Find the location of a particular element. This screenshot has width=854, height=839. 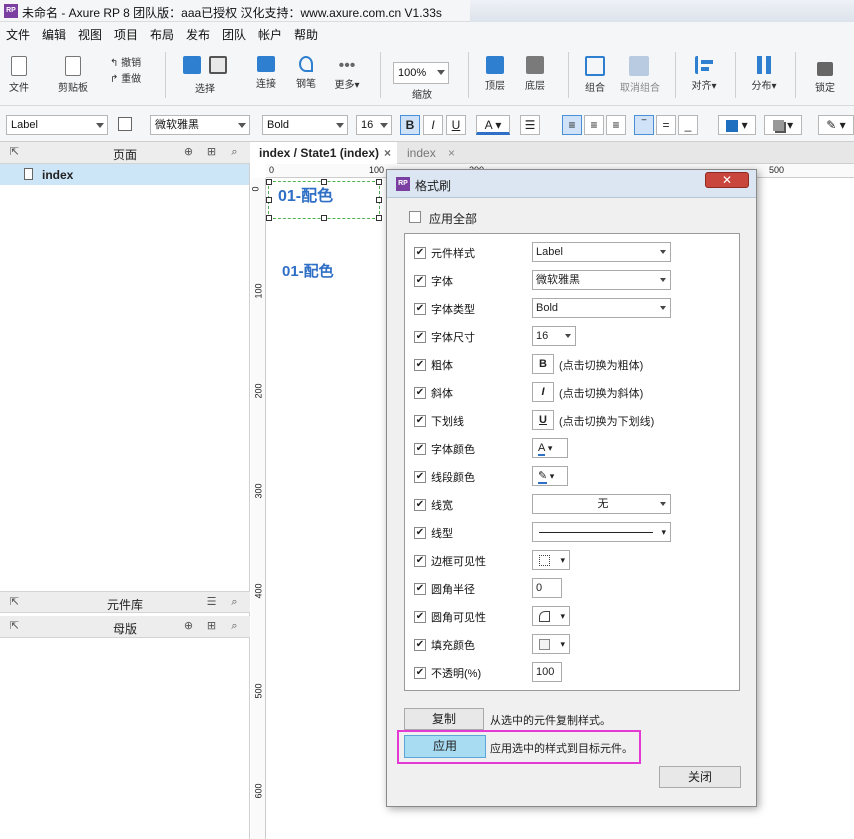

copy-button: 复制 is located at coordinates (444, 719).